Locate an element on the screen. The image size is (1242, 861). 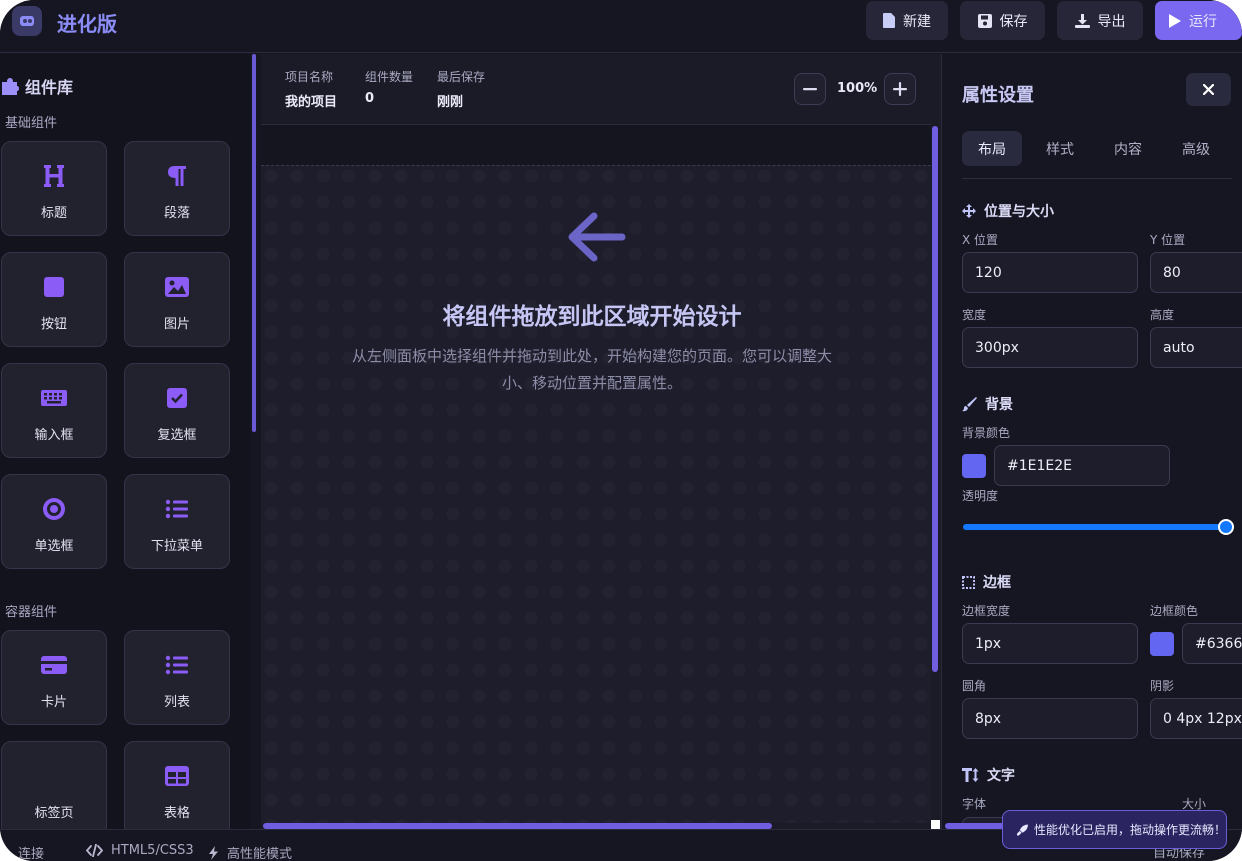
component-tile-list: 列表 is located at coordinates (177, 677).